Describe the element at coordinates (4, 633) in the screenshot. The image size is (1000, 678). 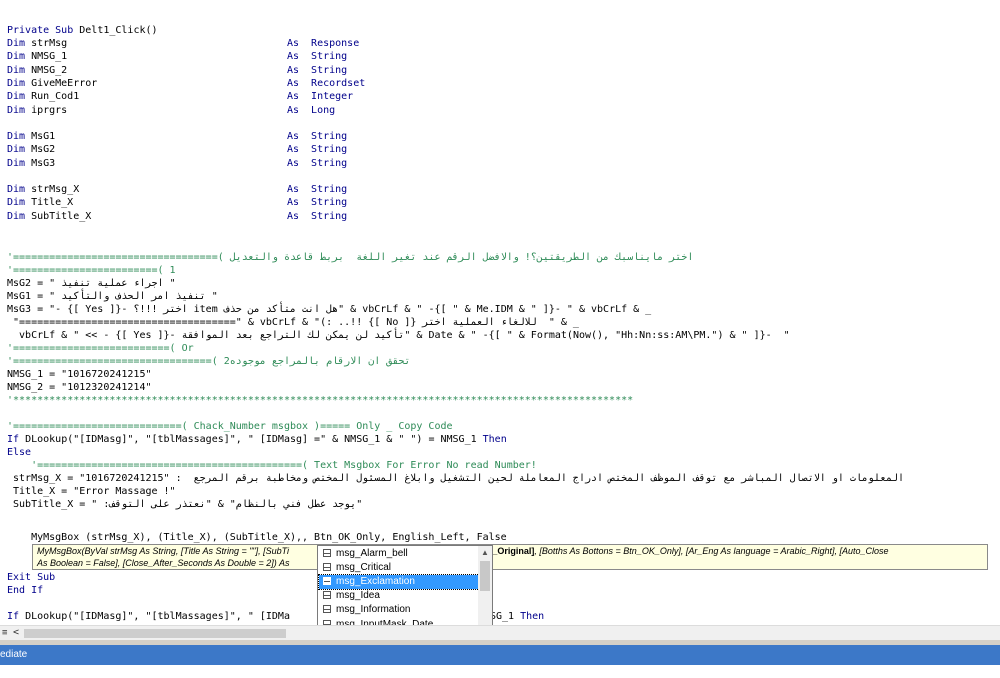
I see `split-handle-icon: ≡` at that location.